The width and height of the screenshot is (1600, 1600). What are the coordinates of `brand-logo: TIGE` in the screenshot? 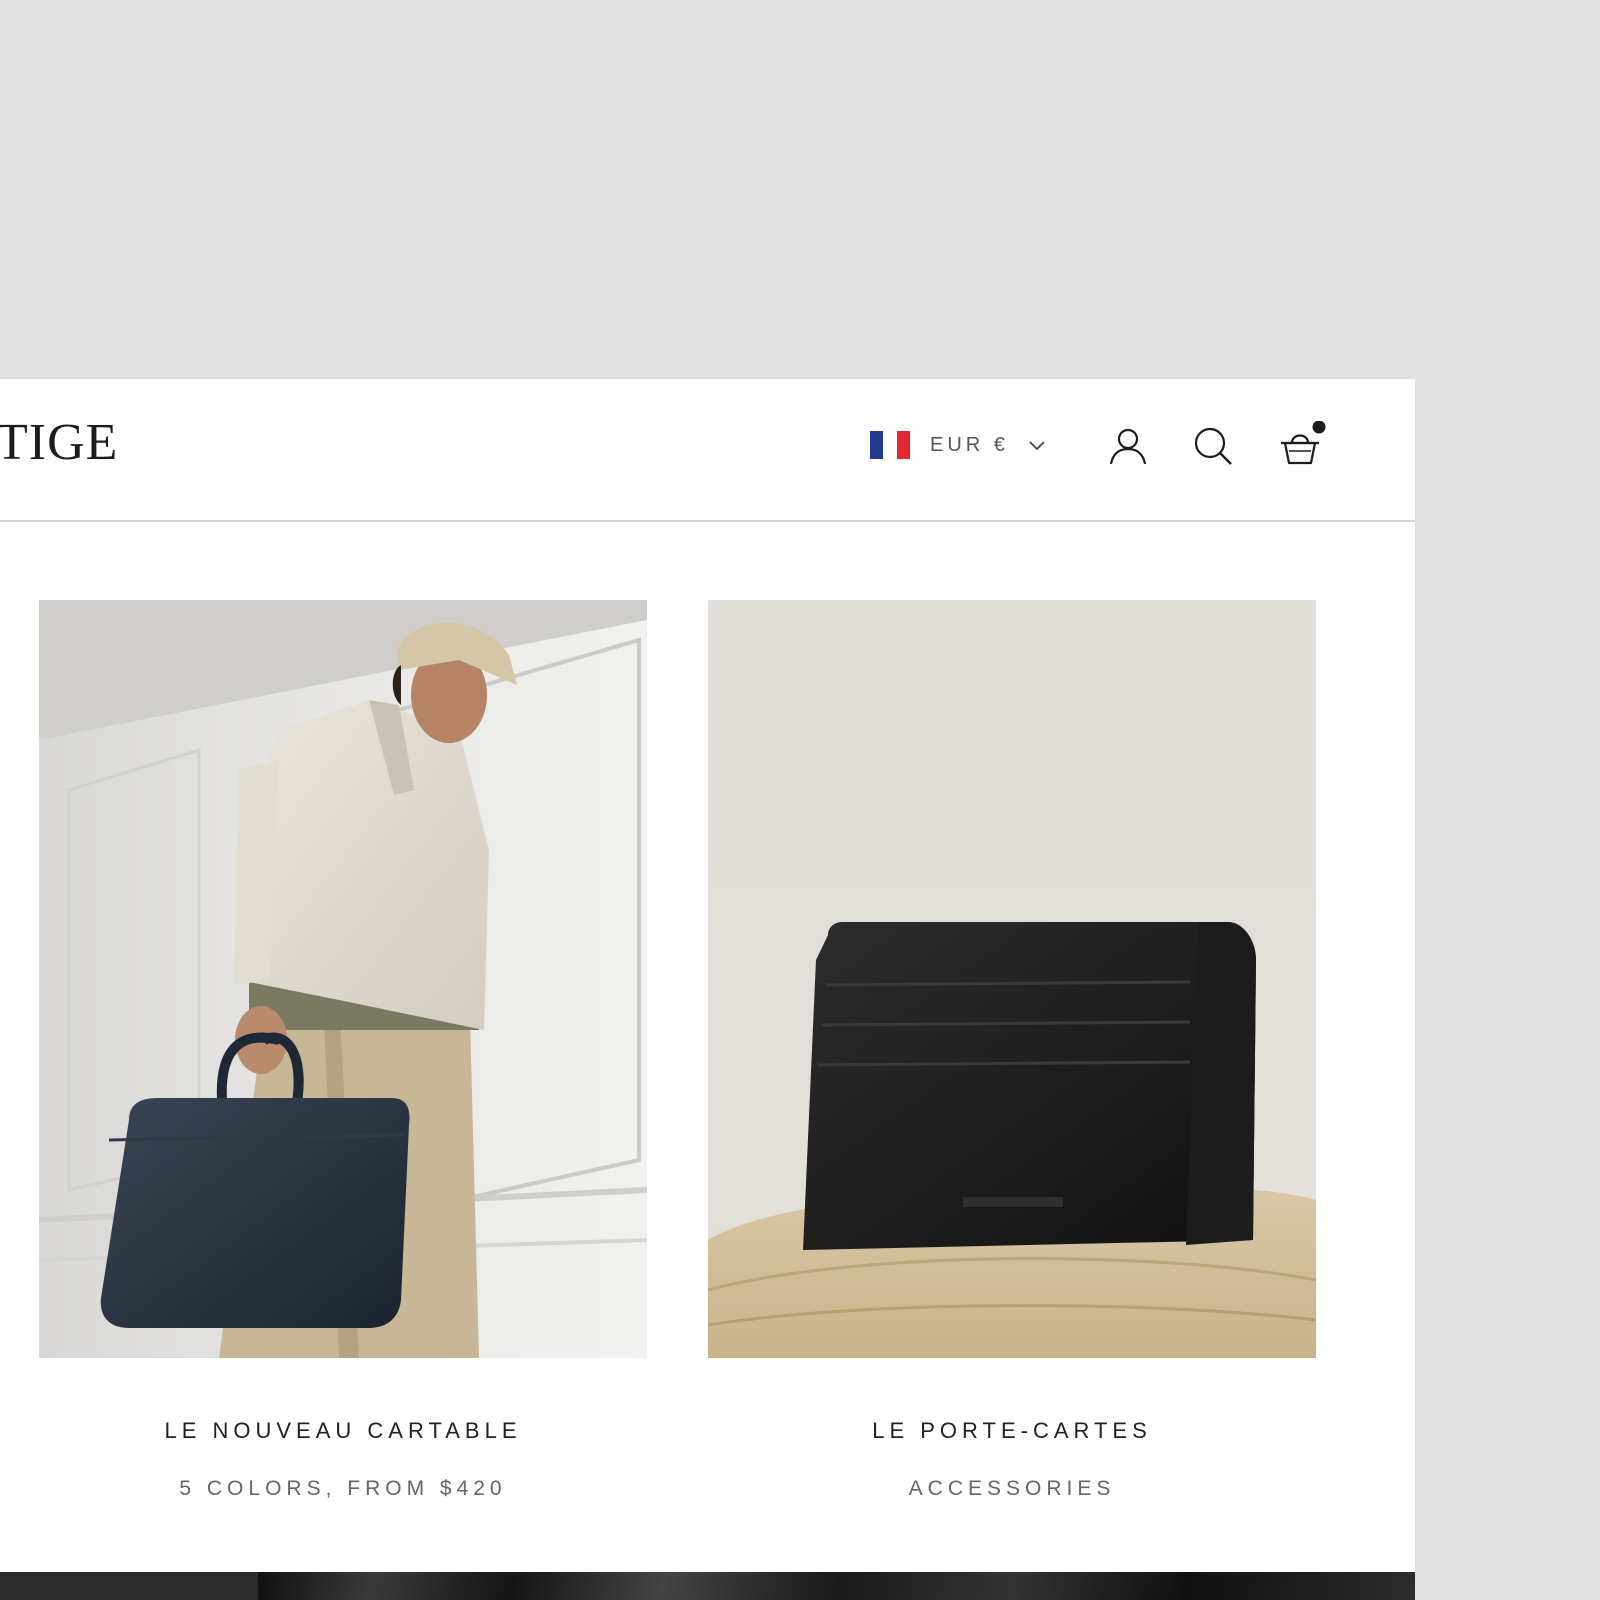 It's located at (59, 443).